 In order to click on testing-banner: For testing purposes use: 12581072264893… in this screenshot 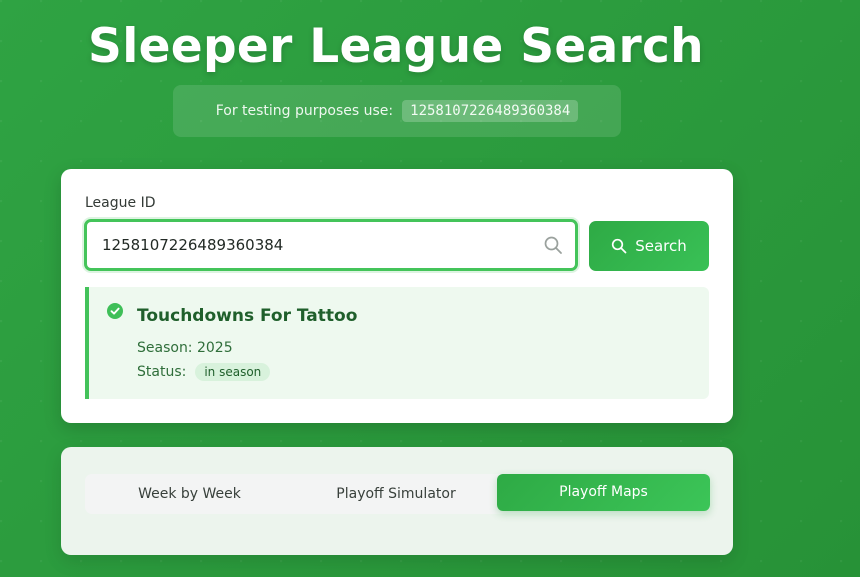, I will do `click(397, 111)`.